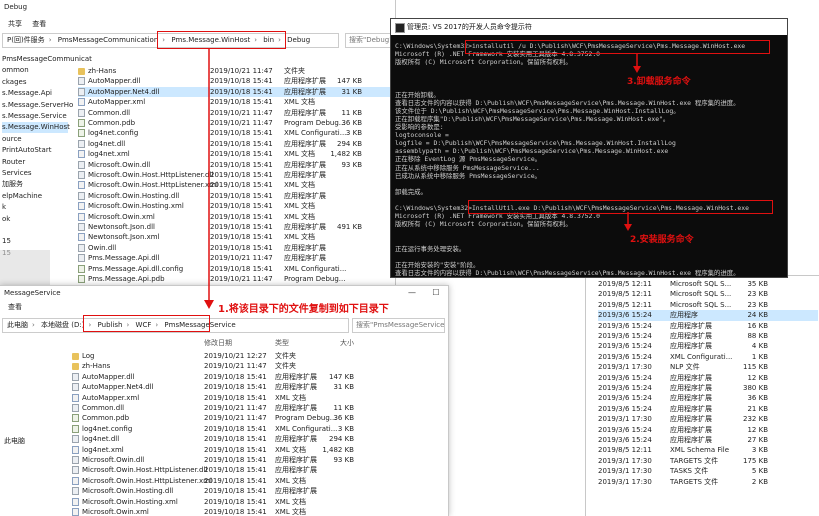 Image resolution: width=819 pixels, height=516 pixels. I want to click on annotation-step1: 1.将该目录下的文件复制到如下目录下, so click(303, 309).